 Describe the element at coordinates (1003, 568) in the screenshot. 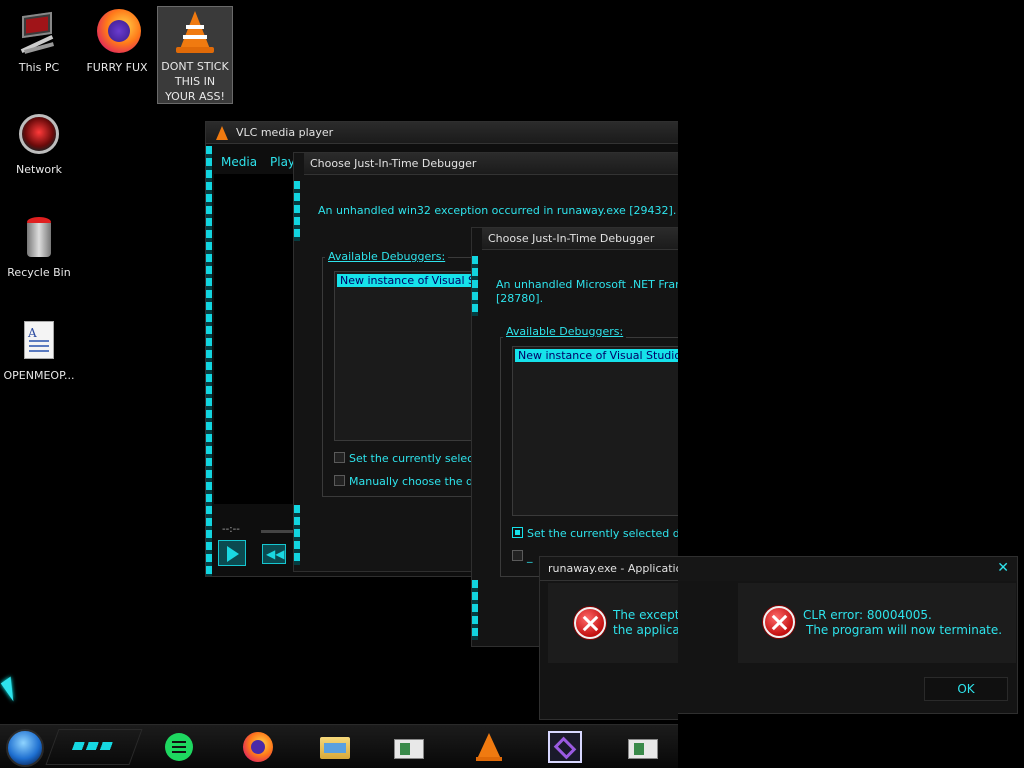

I see `close-icon: ✕` at that location.